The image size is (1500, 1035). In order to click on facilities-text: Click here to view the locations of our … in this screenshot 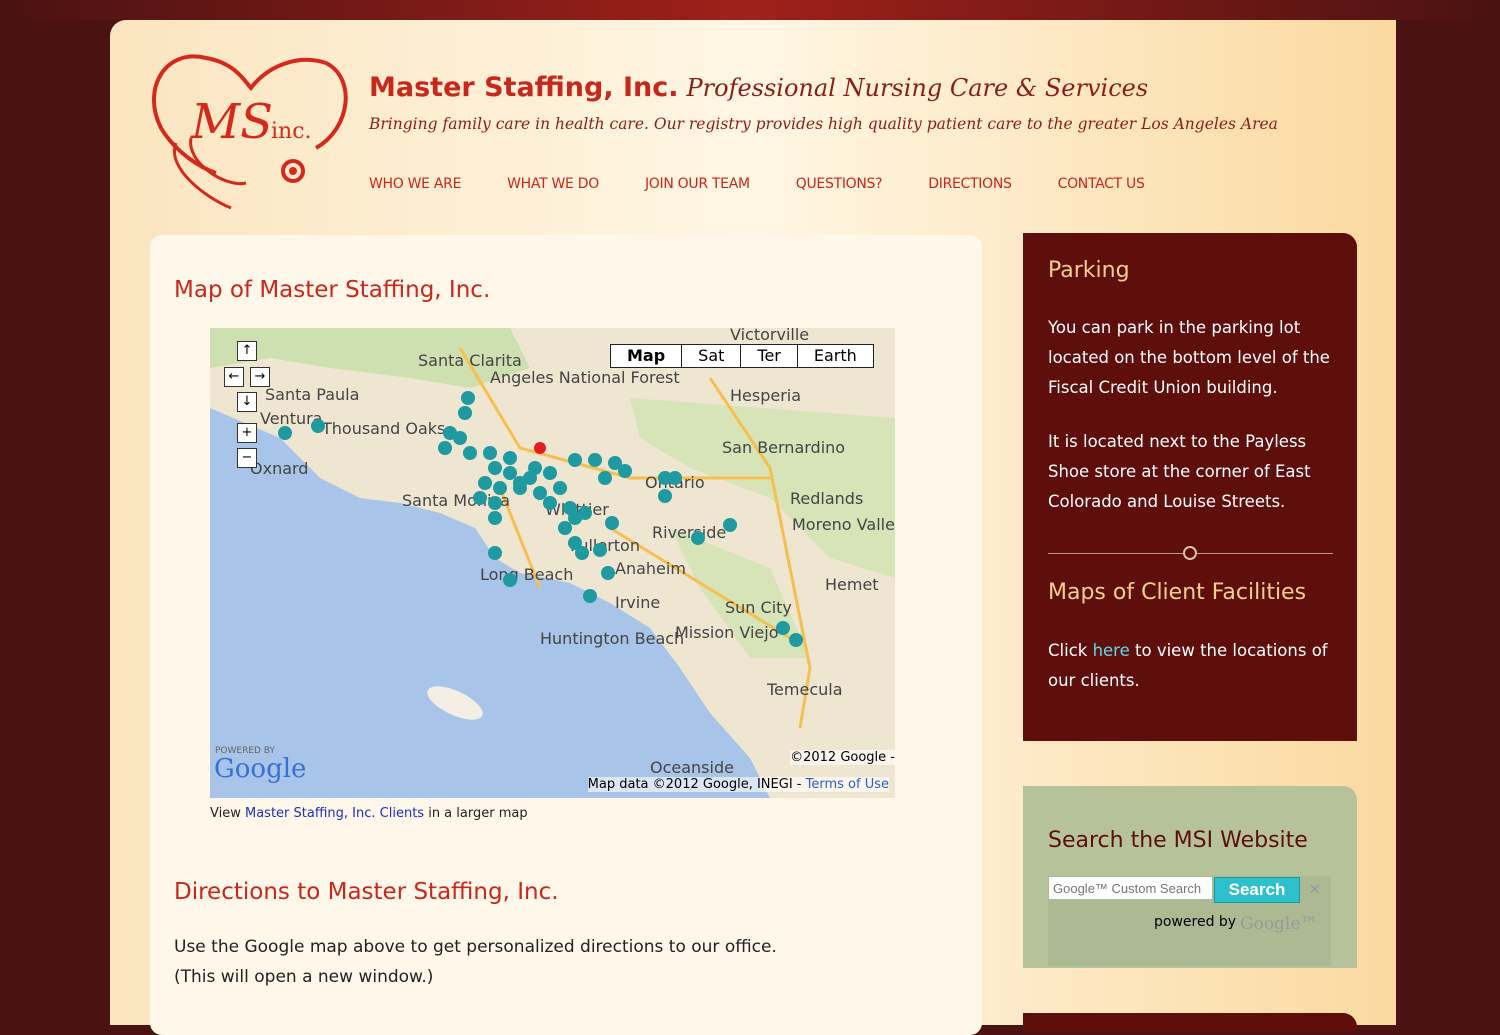, I will do `click(1198, 666)`.